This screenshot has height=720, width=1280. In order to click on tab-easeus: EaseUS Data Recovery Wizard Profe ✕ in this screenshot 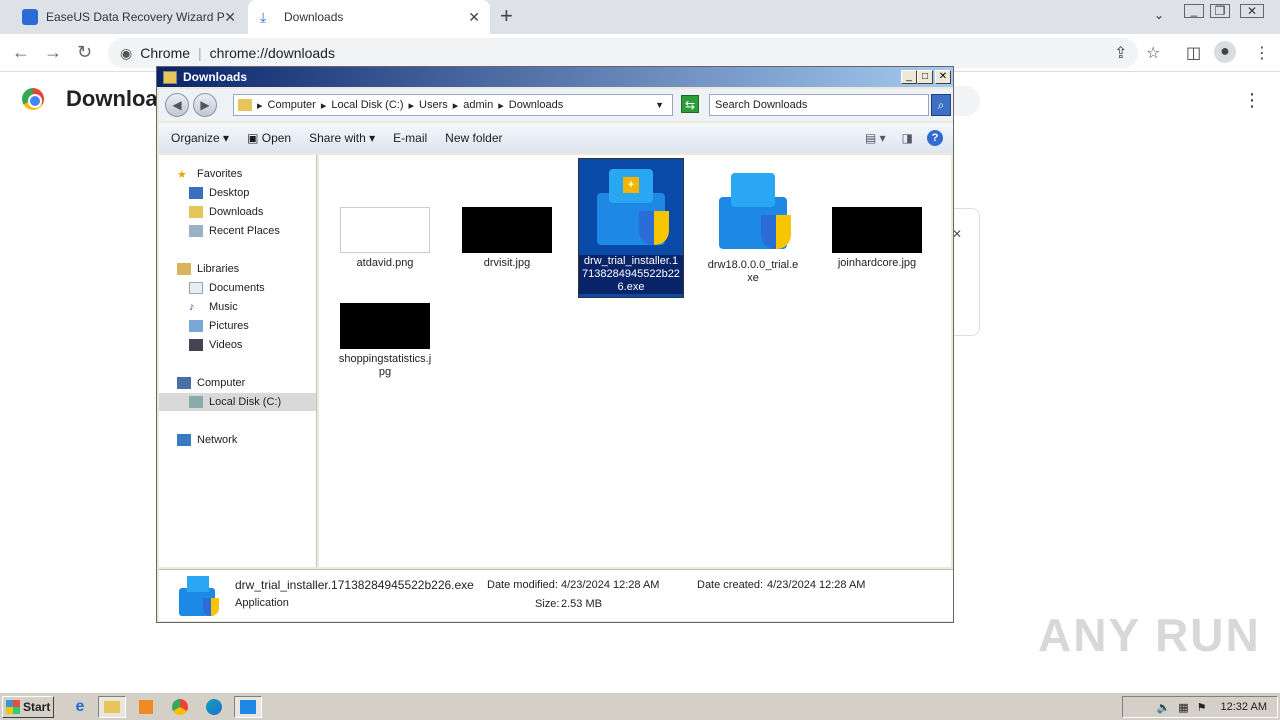, I will do `click(127, 17)`.